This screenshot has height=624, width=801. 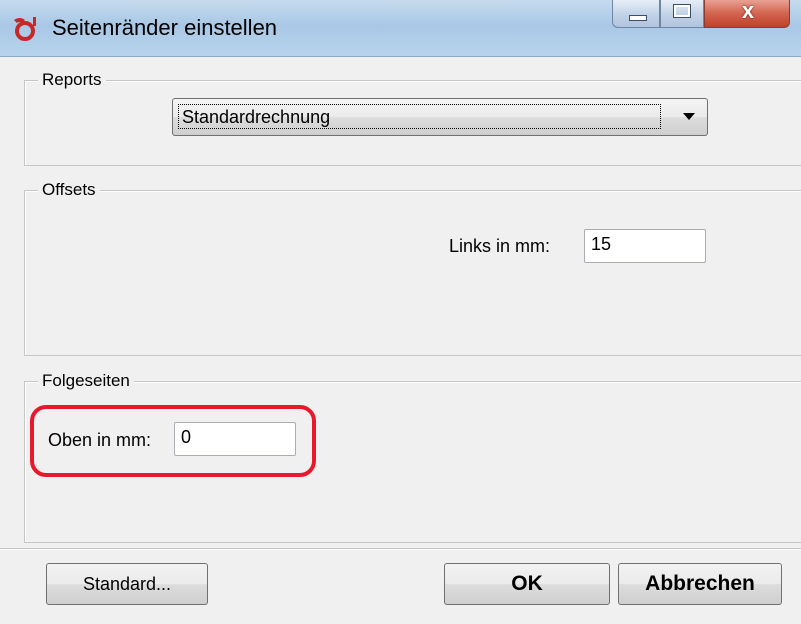 What do you see at coordinates (689, 116) in the screenshot?
I see `chevron-down-icon` at bounding box center [689, 116].